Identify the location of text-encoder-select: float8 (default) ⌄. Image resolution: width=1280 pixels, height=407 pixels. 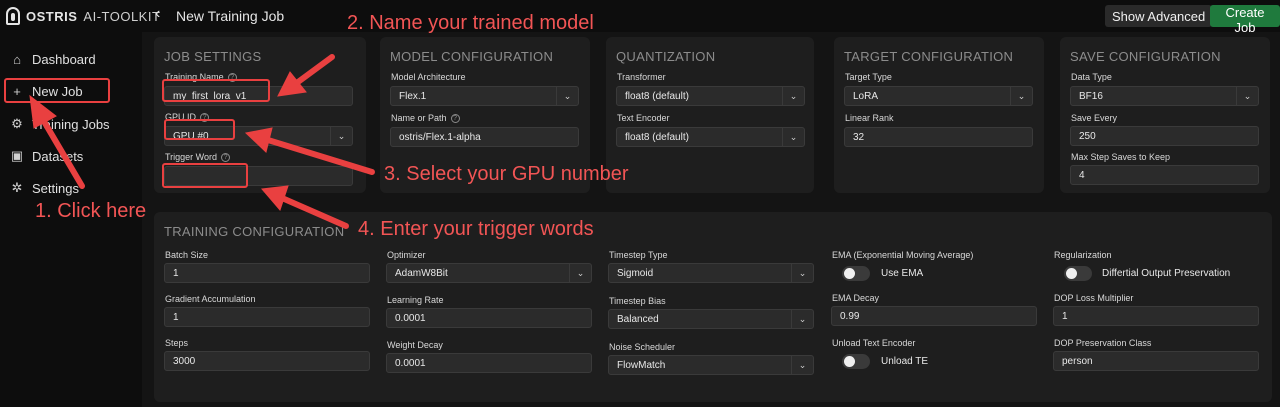
(710, 137).